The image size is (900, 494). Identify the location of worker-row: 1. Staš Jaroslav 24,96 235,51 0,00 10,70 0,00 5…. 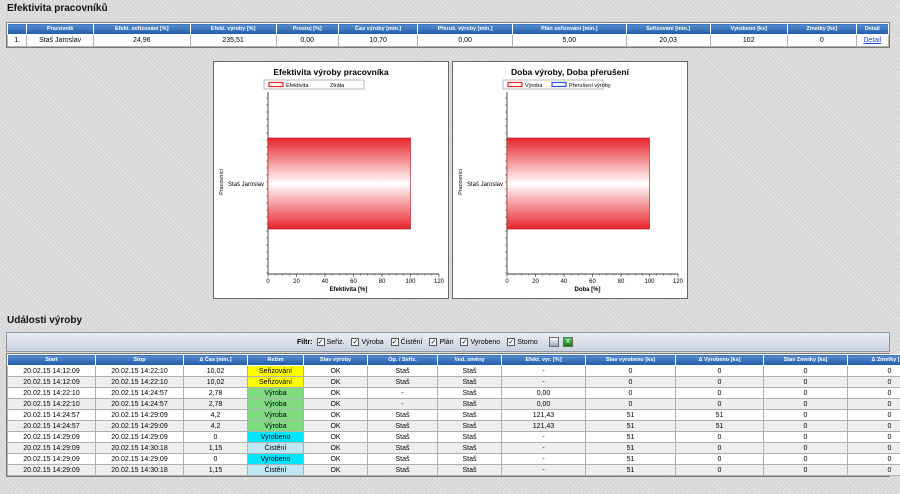
(448, 40).